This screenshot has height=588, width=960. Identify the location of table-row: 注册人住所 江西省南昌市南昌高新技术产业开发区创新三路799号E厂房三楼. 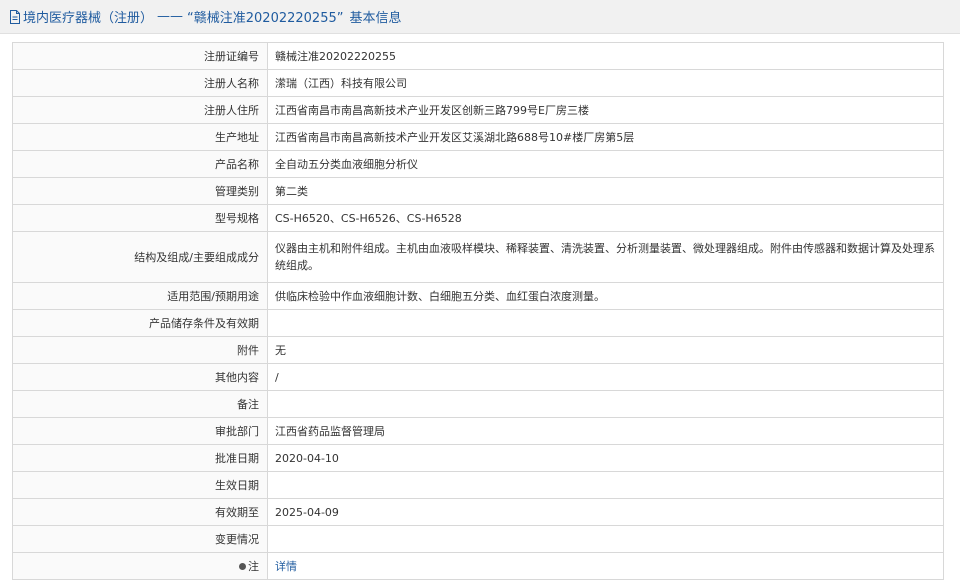
(478, 110).